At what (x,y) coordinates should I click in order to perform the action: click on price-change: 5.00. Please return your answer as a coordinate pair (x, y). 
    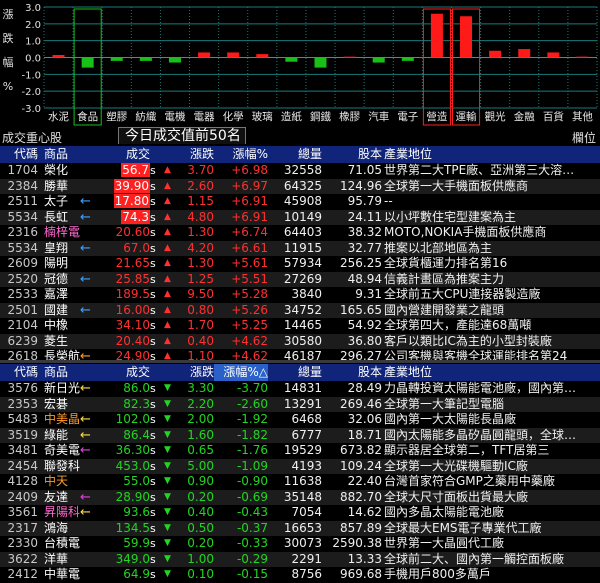
    Looking at the image, I should click on (200, 465).